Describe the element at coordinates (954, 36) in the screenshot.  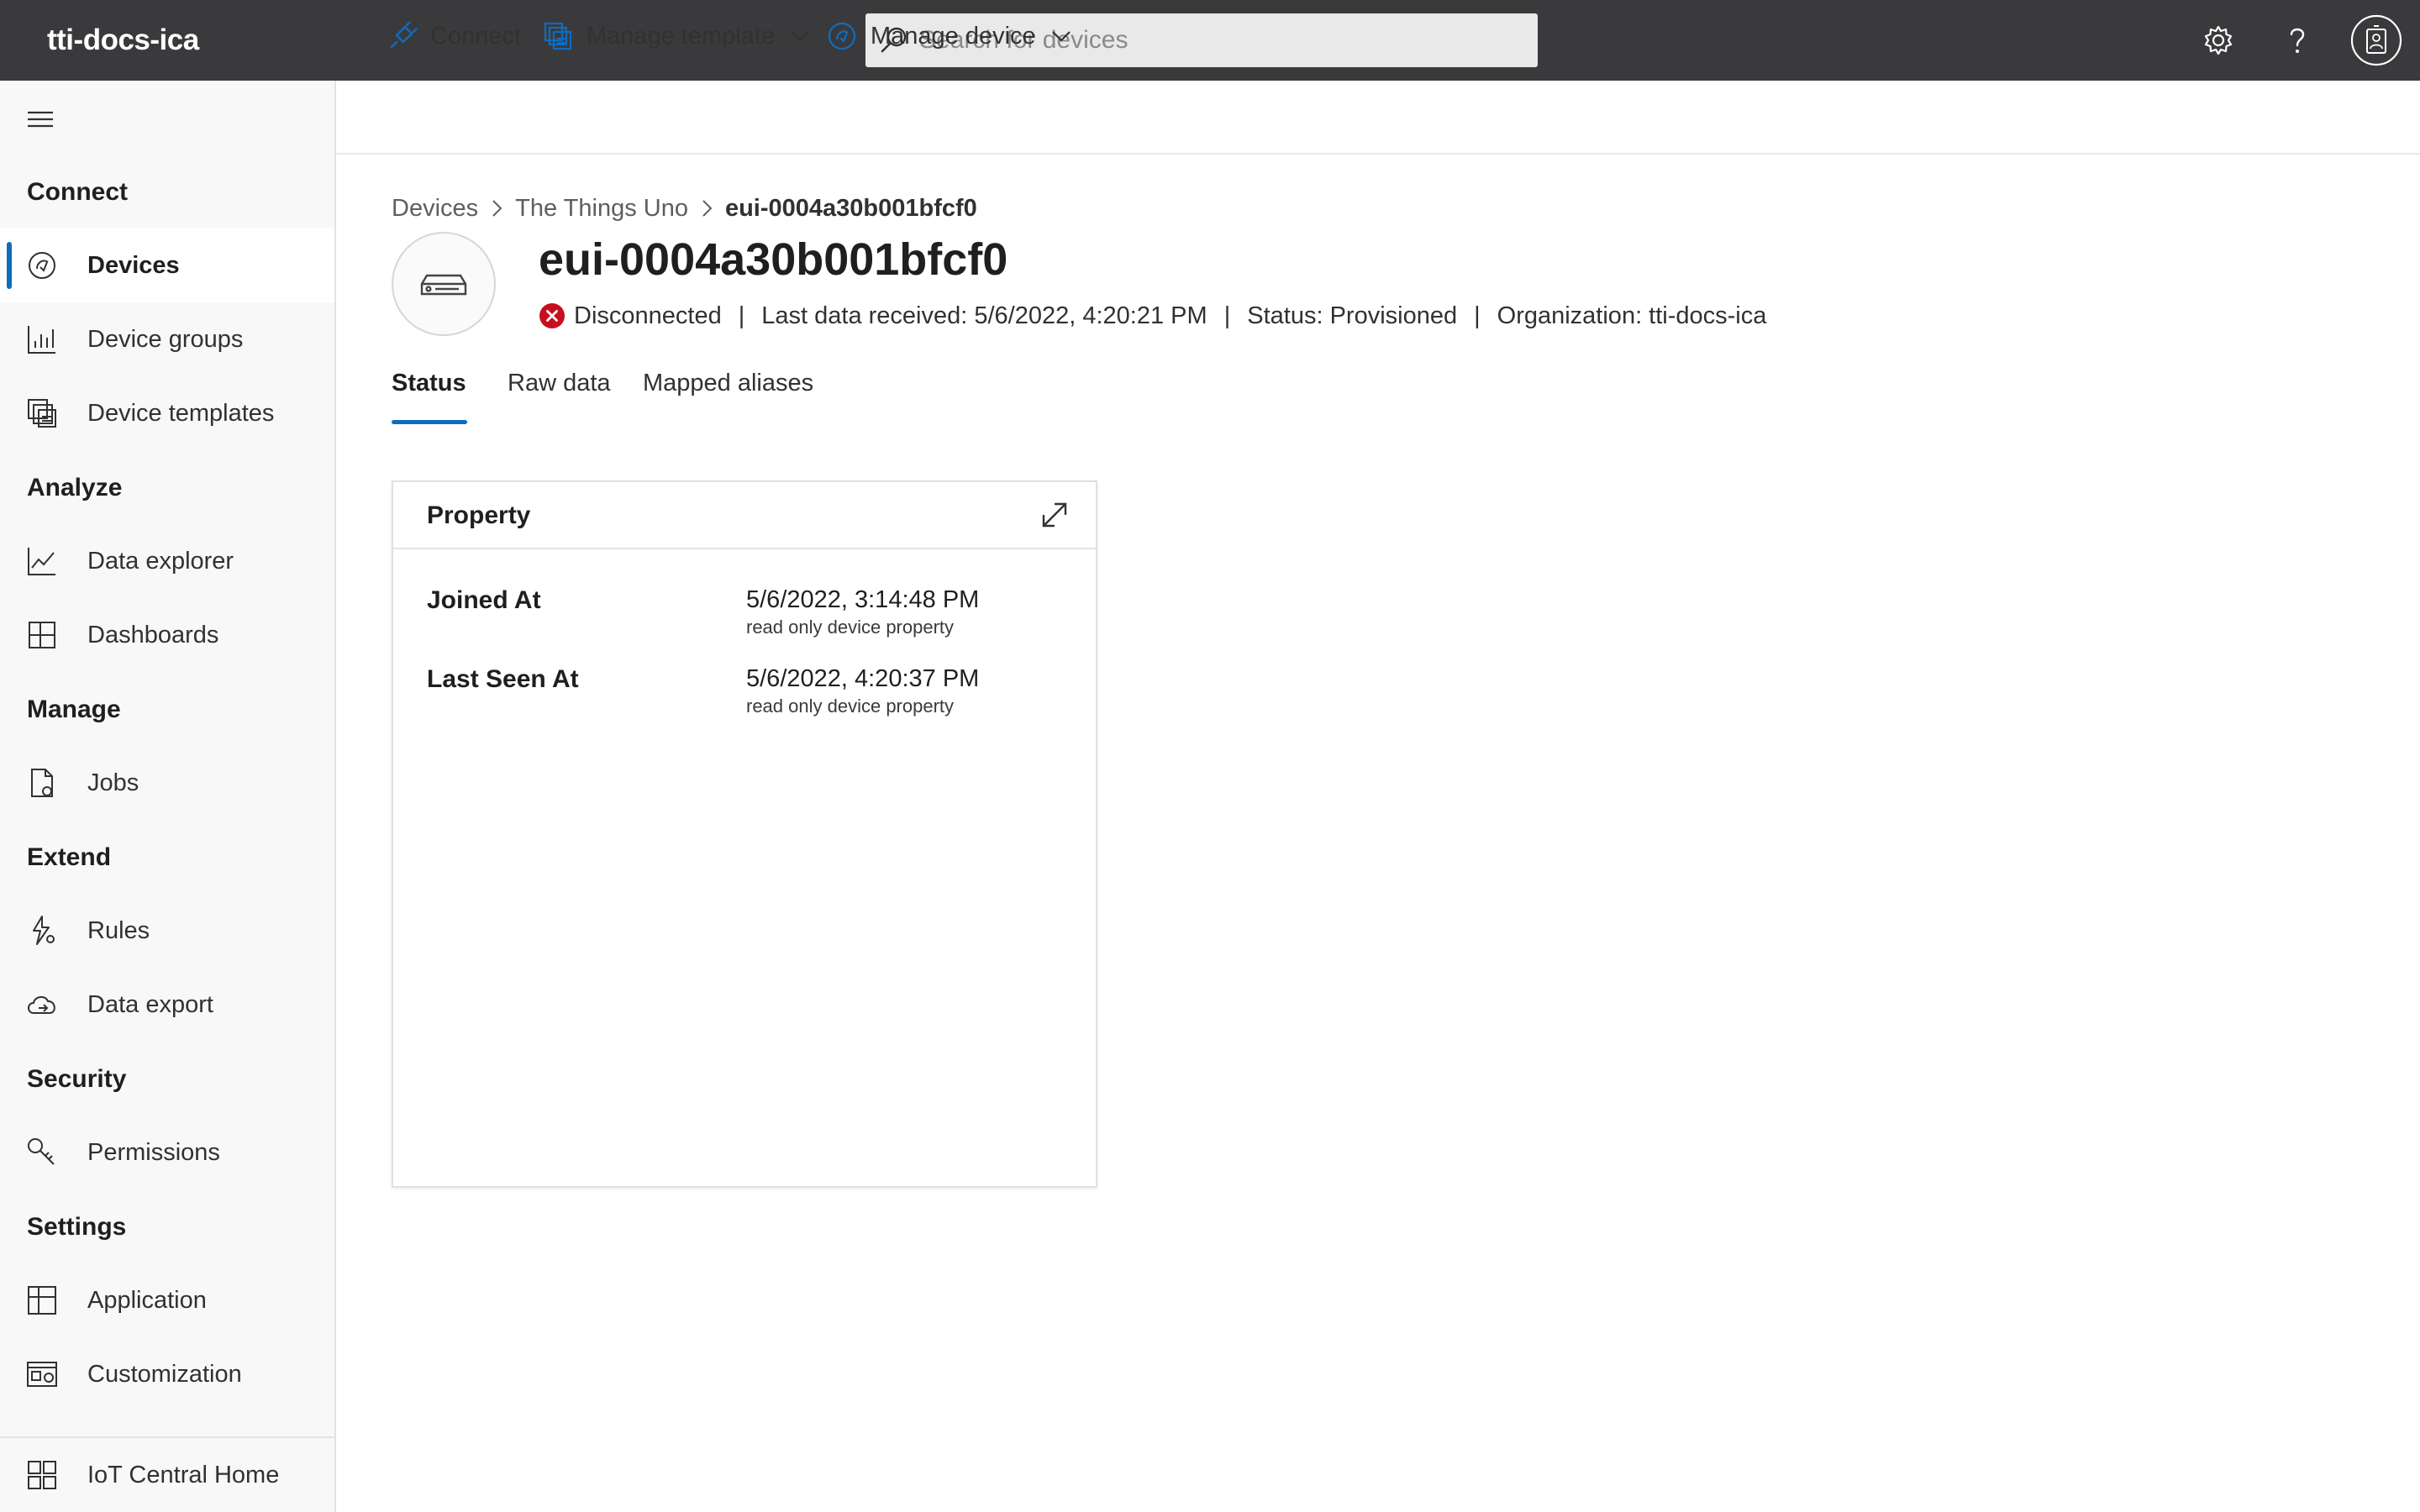
I see `manage-device-label: Manage device` at that location.